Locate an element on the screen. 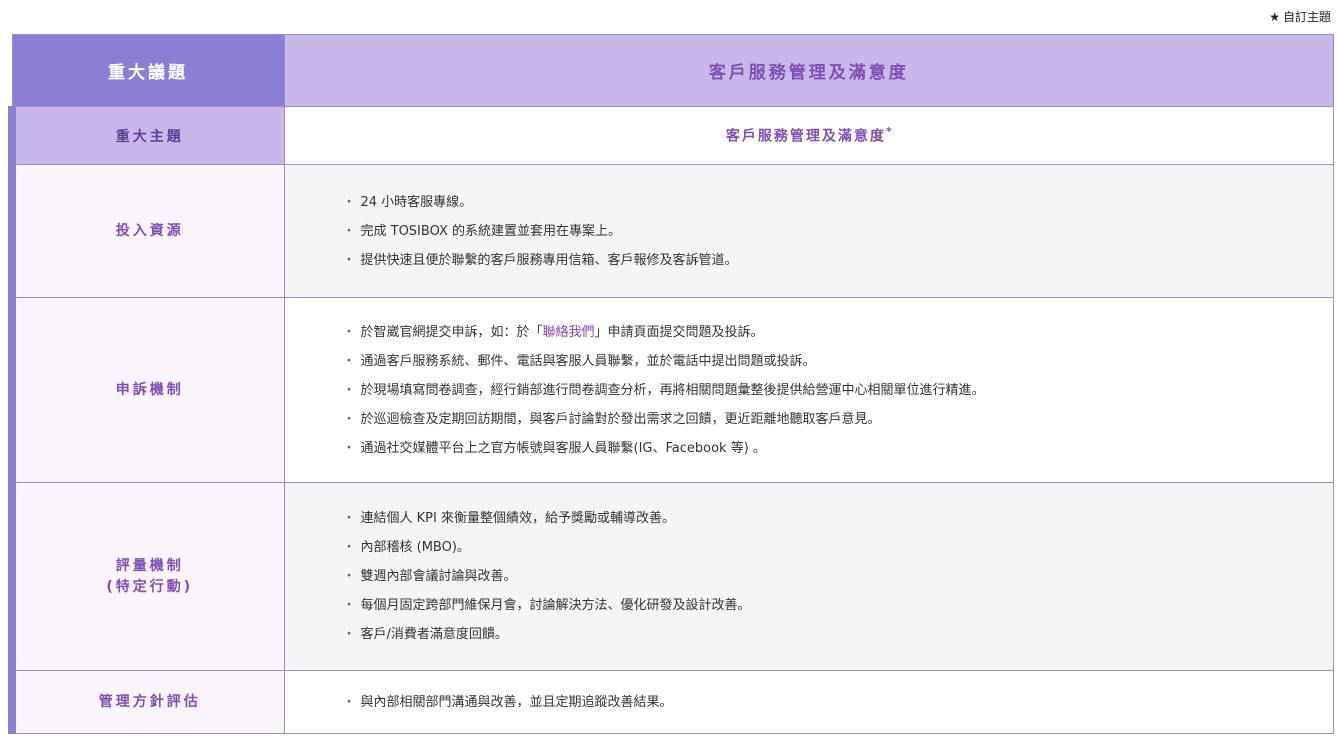  subheader-material-topic: 重大主題 is located at coordinates (146, 135).